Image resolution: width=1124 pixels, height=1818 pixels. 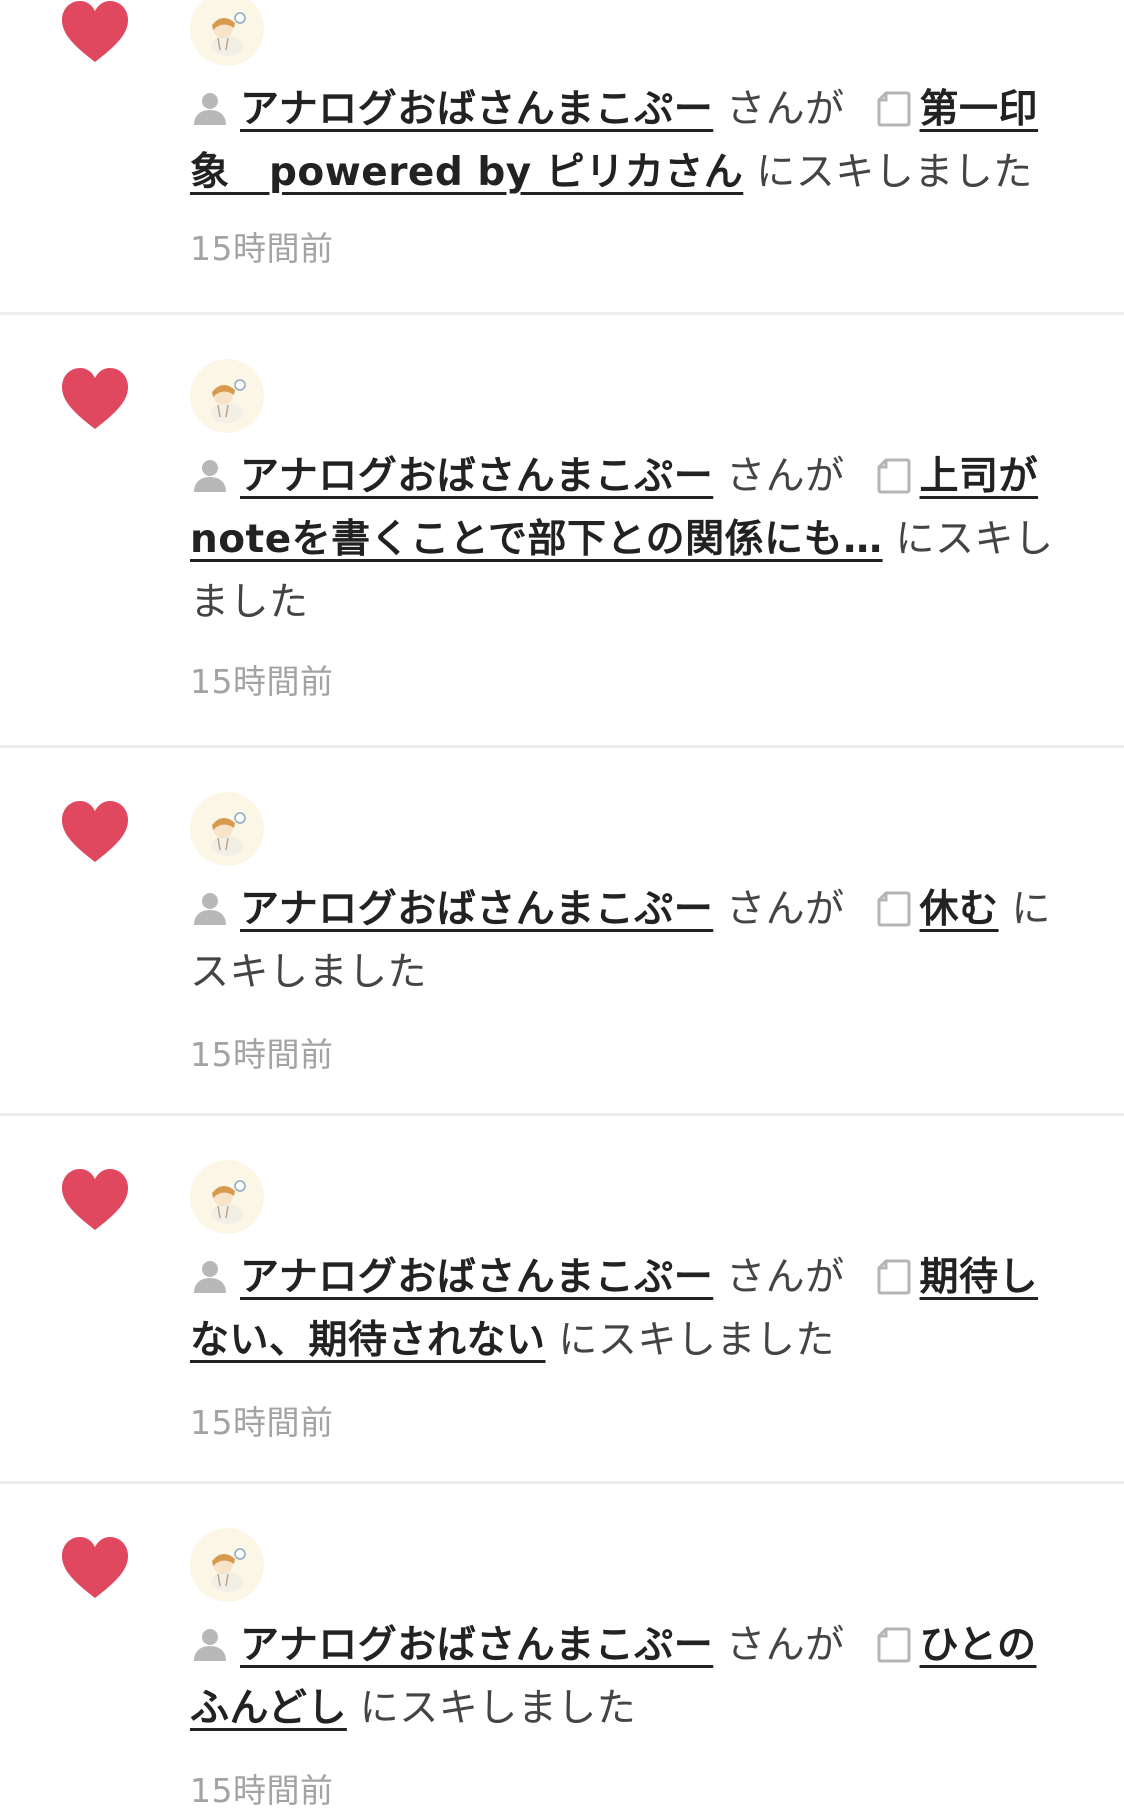 What do you see at coordinates (630, 1677) in the screenshot?
I see `notification-text: アナログおばさんまこぷー さんが ひとのふんどし にスキしました` at bounding box center [630, 1677].